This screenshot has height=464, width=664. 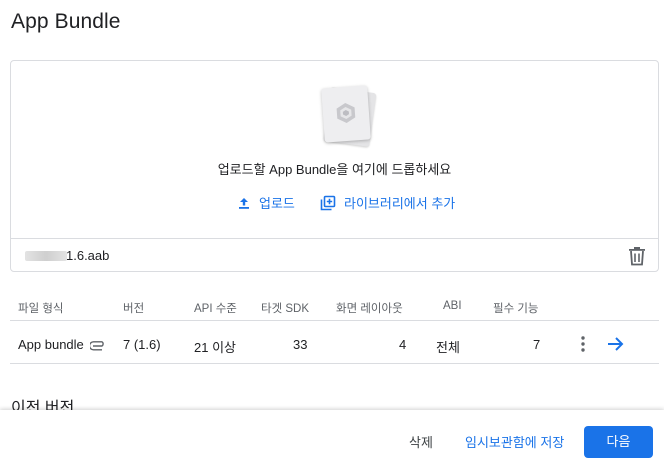 I want to click on arrow-forward-icon, so click(x=616, y=344).